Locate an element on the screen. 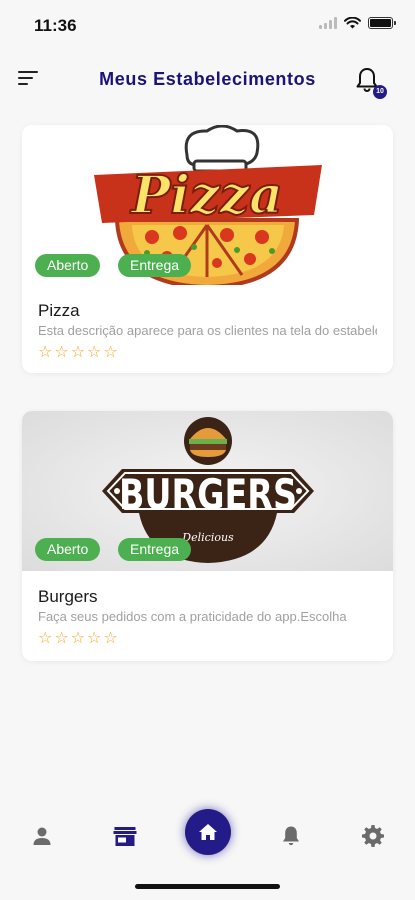  app-header: Meus Estabelecimentos 10 is located at coordinates (207, 81).